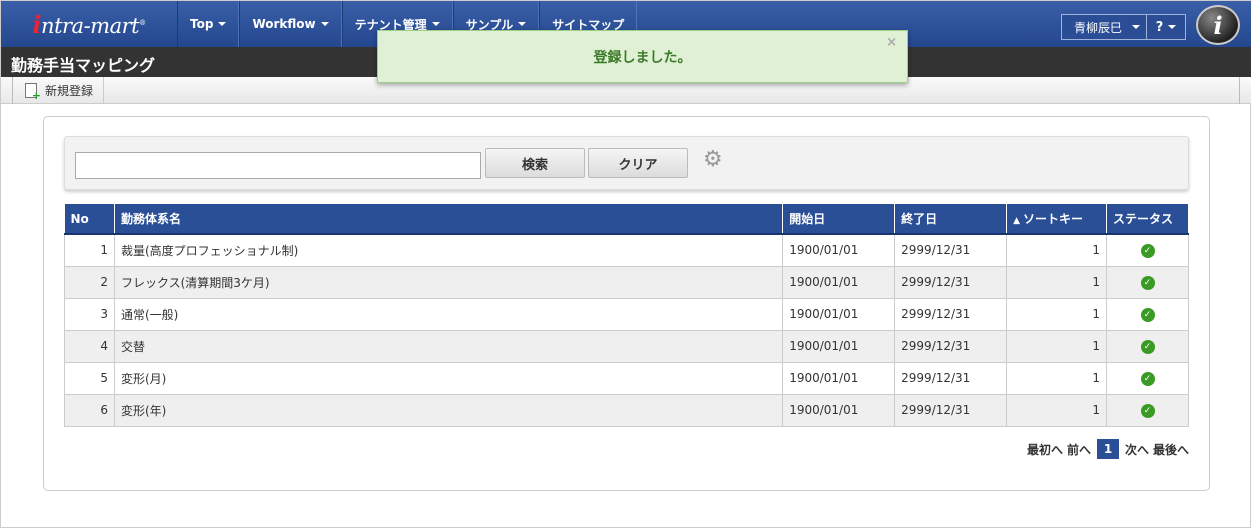 The height and width of the screenshot is (528, 1251). What do you see at coordinates (290, 24) in the screenshot?
I see `nav-workflow: Workflow` at bounding box center [290, 24].